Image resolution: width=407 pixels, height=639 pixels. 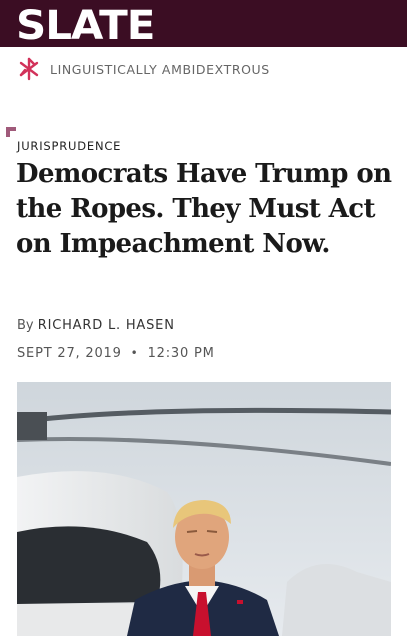 What do you see at coordinates (25, 325) in the screenshot?
I see `byline-prefix: By` at bounding box center [25, 325].